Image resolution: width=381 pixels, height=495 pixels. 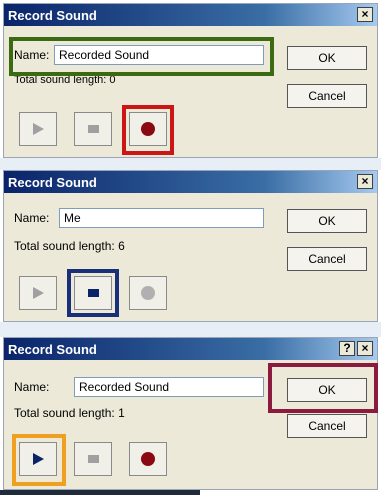 What do you see at coordinates (169, 387) in the screenshot?
I see `name-field: Recorded Sound` at bounding box center [169, 387].